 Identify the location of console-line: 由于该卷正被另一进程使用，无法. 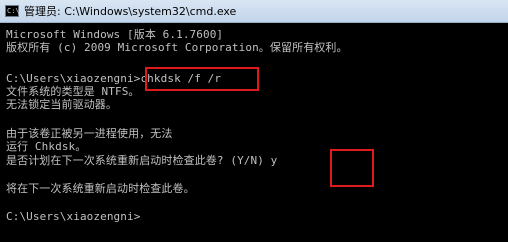
(89, 133).